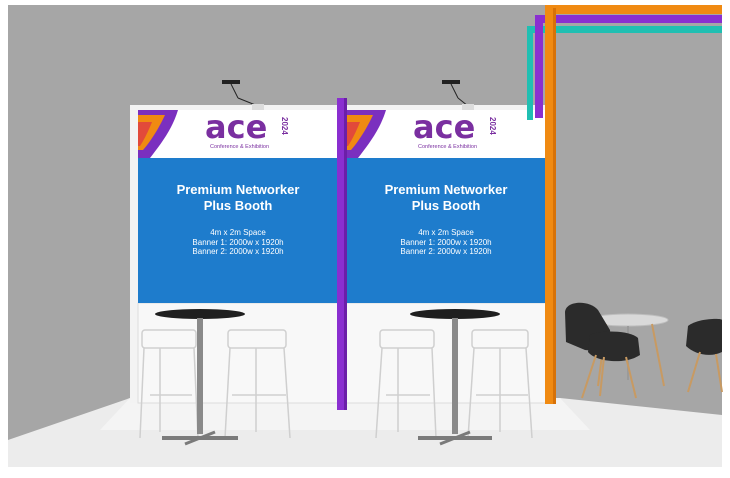 The image size is (730, 478). Describe the element at coordinates (238, 353) in the screenshot. I see `lower-wall-left` at that location.